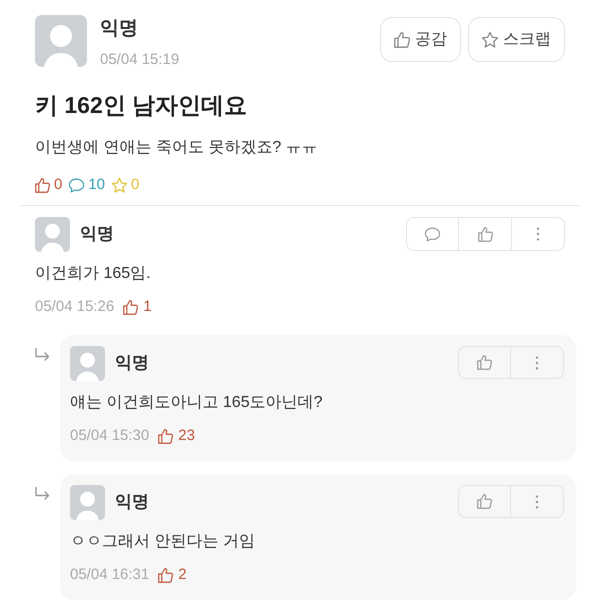 The width and height of the screenshot is (600, 600). I want to click on reply-button, so click(432, 234).